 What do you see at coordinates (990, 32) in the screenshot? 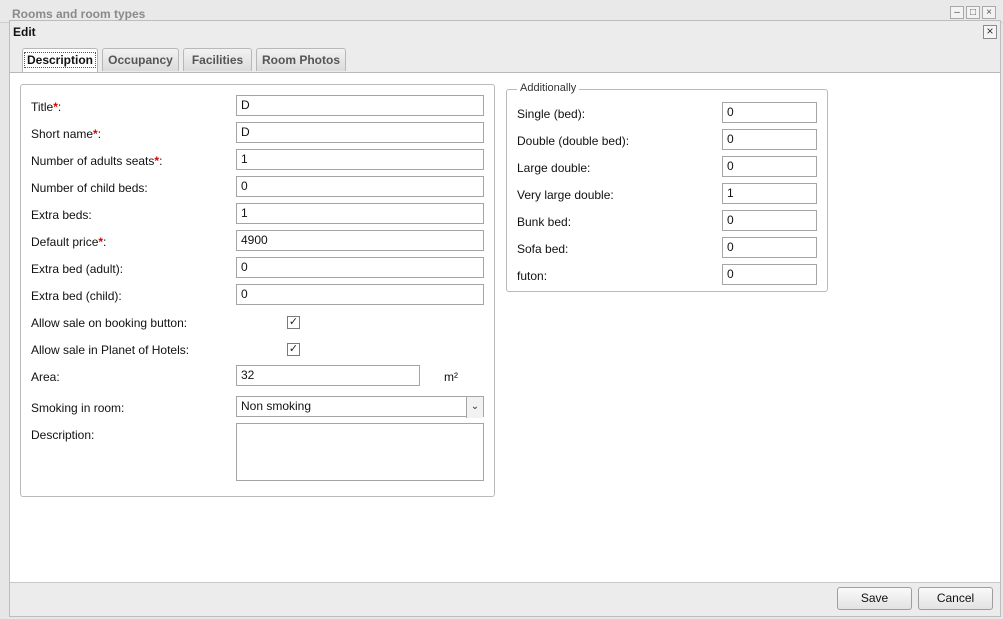
I see `close-icon: ×` at bounding box center [990, 32].